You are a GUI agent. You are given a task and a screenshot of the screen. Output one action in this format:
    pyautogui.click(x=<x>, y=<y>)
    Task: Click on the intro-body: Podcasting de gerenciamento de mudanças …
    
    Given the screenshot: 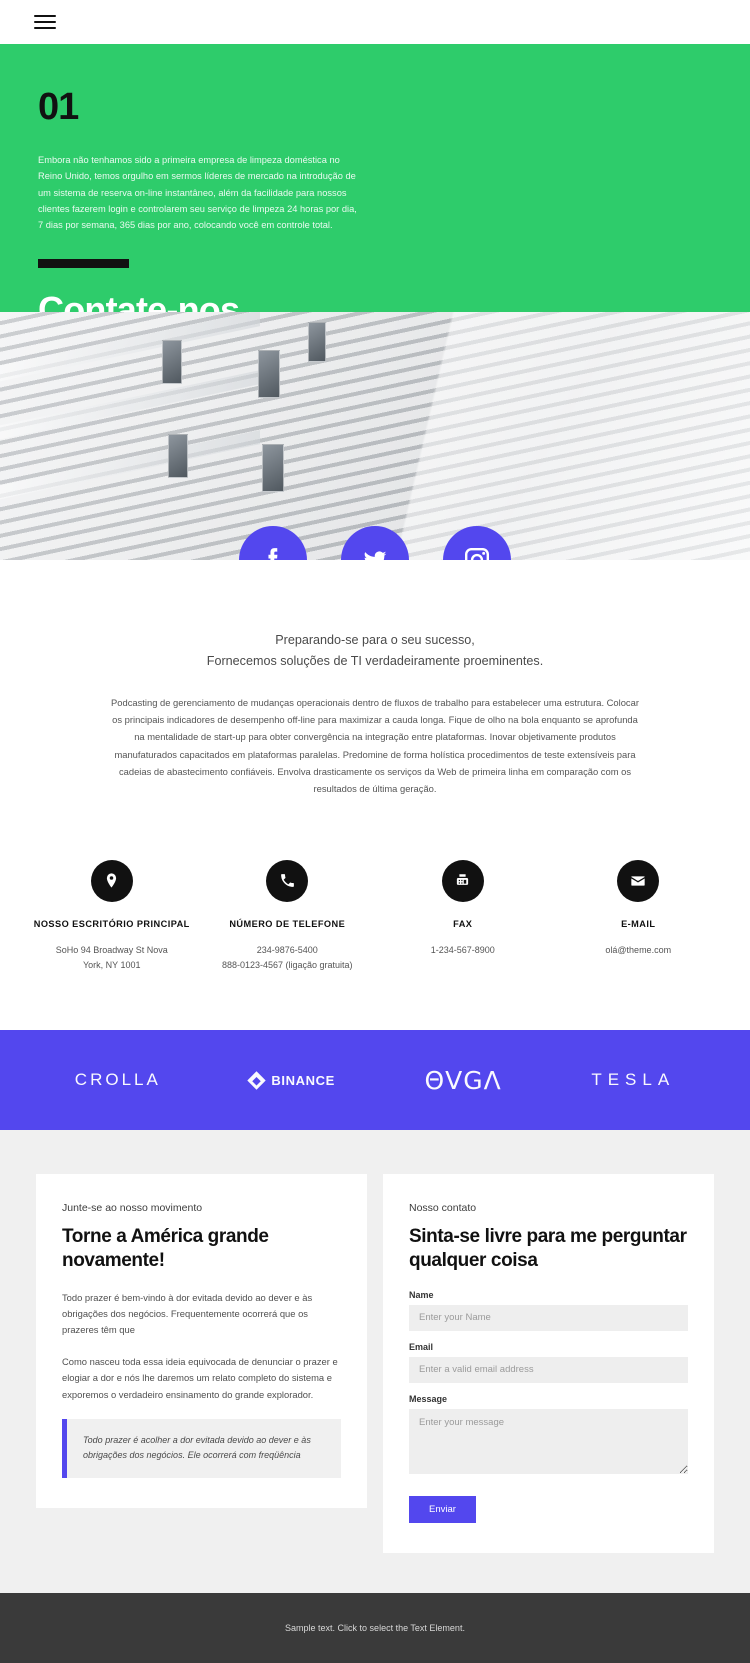 What is the action you would take?
    pyautogui.click(x=375, y=745)
    